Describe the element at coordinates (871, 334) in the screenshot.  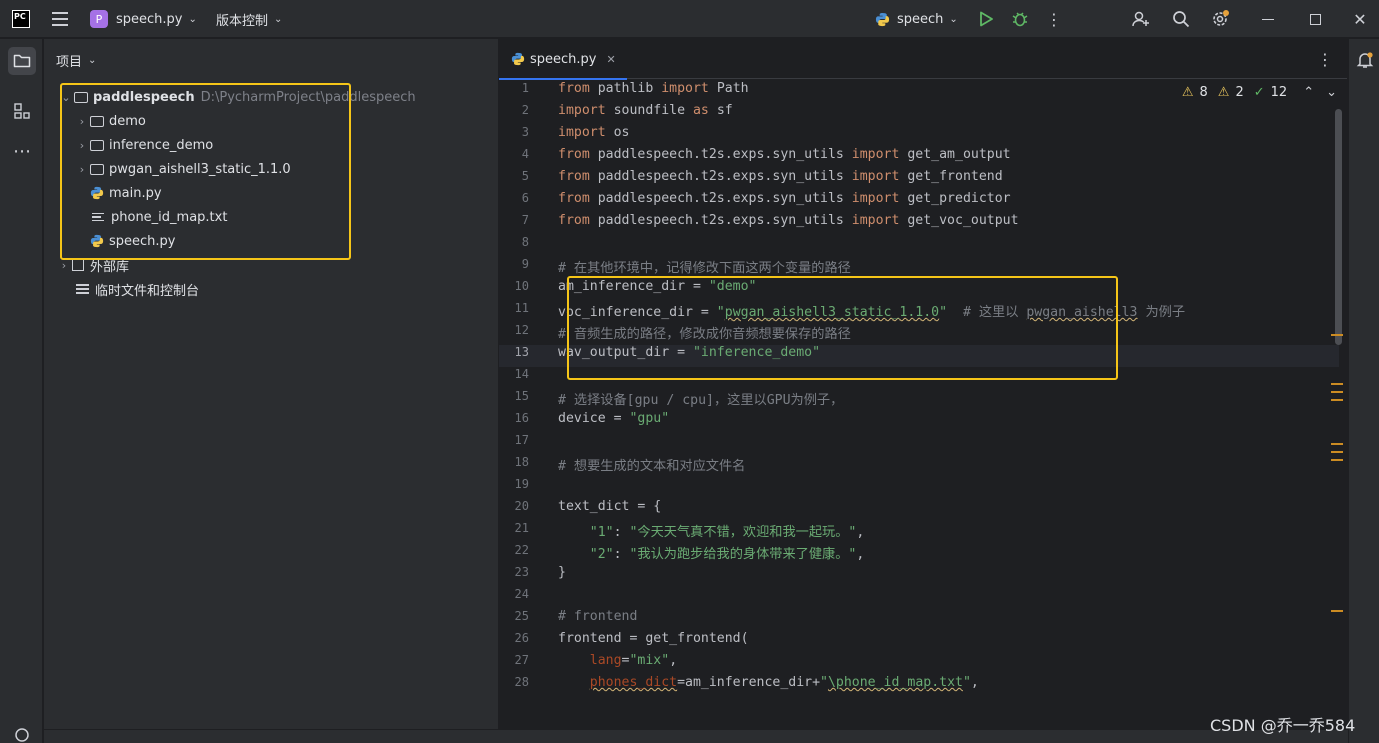
I see `code-line: # 音频生成的路径，修改成你音频想要保存的路径` at that location.